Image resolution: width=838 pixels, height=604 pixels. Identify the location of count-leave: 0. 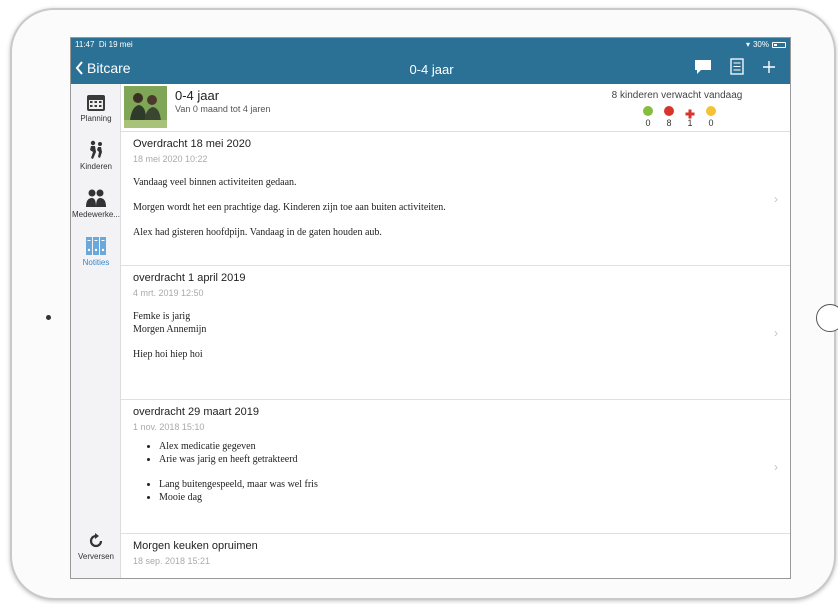
(711, 123).